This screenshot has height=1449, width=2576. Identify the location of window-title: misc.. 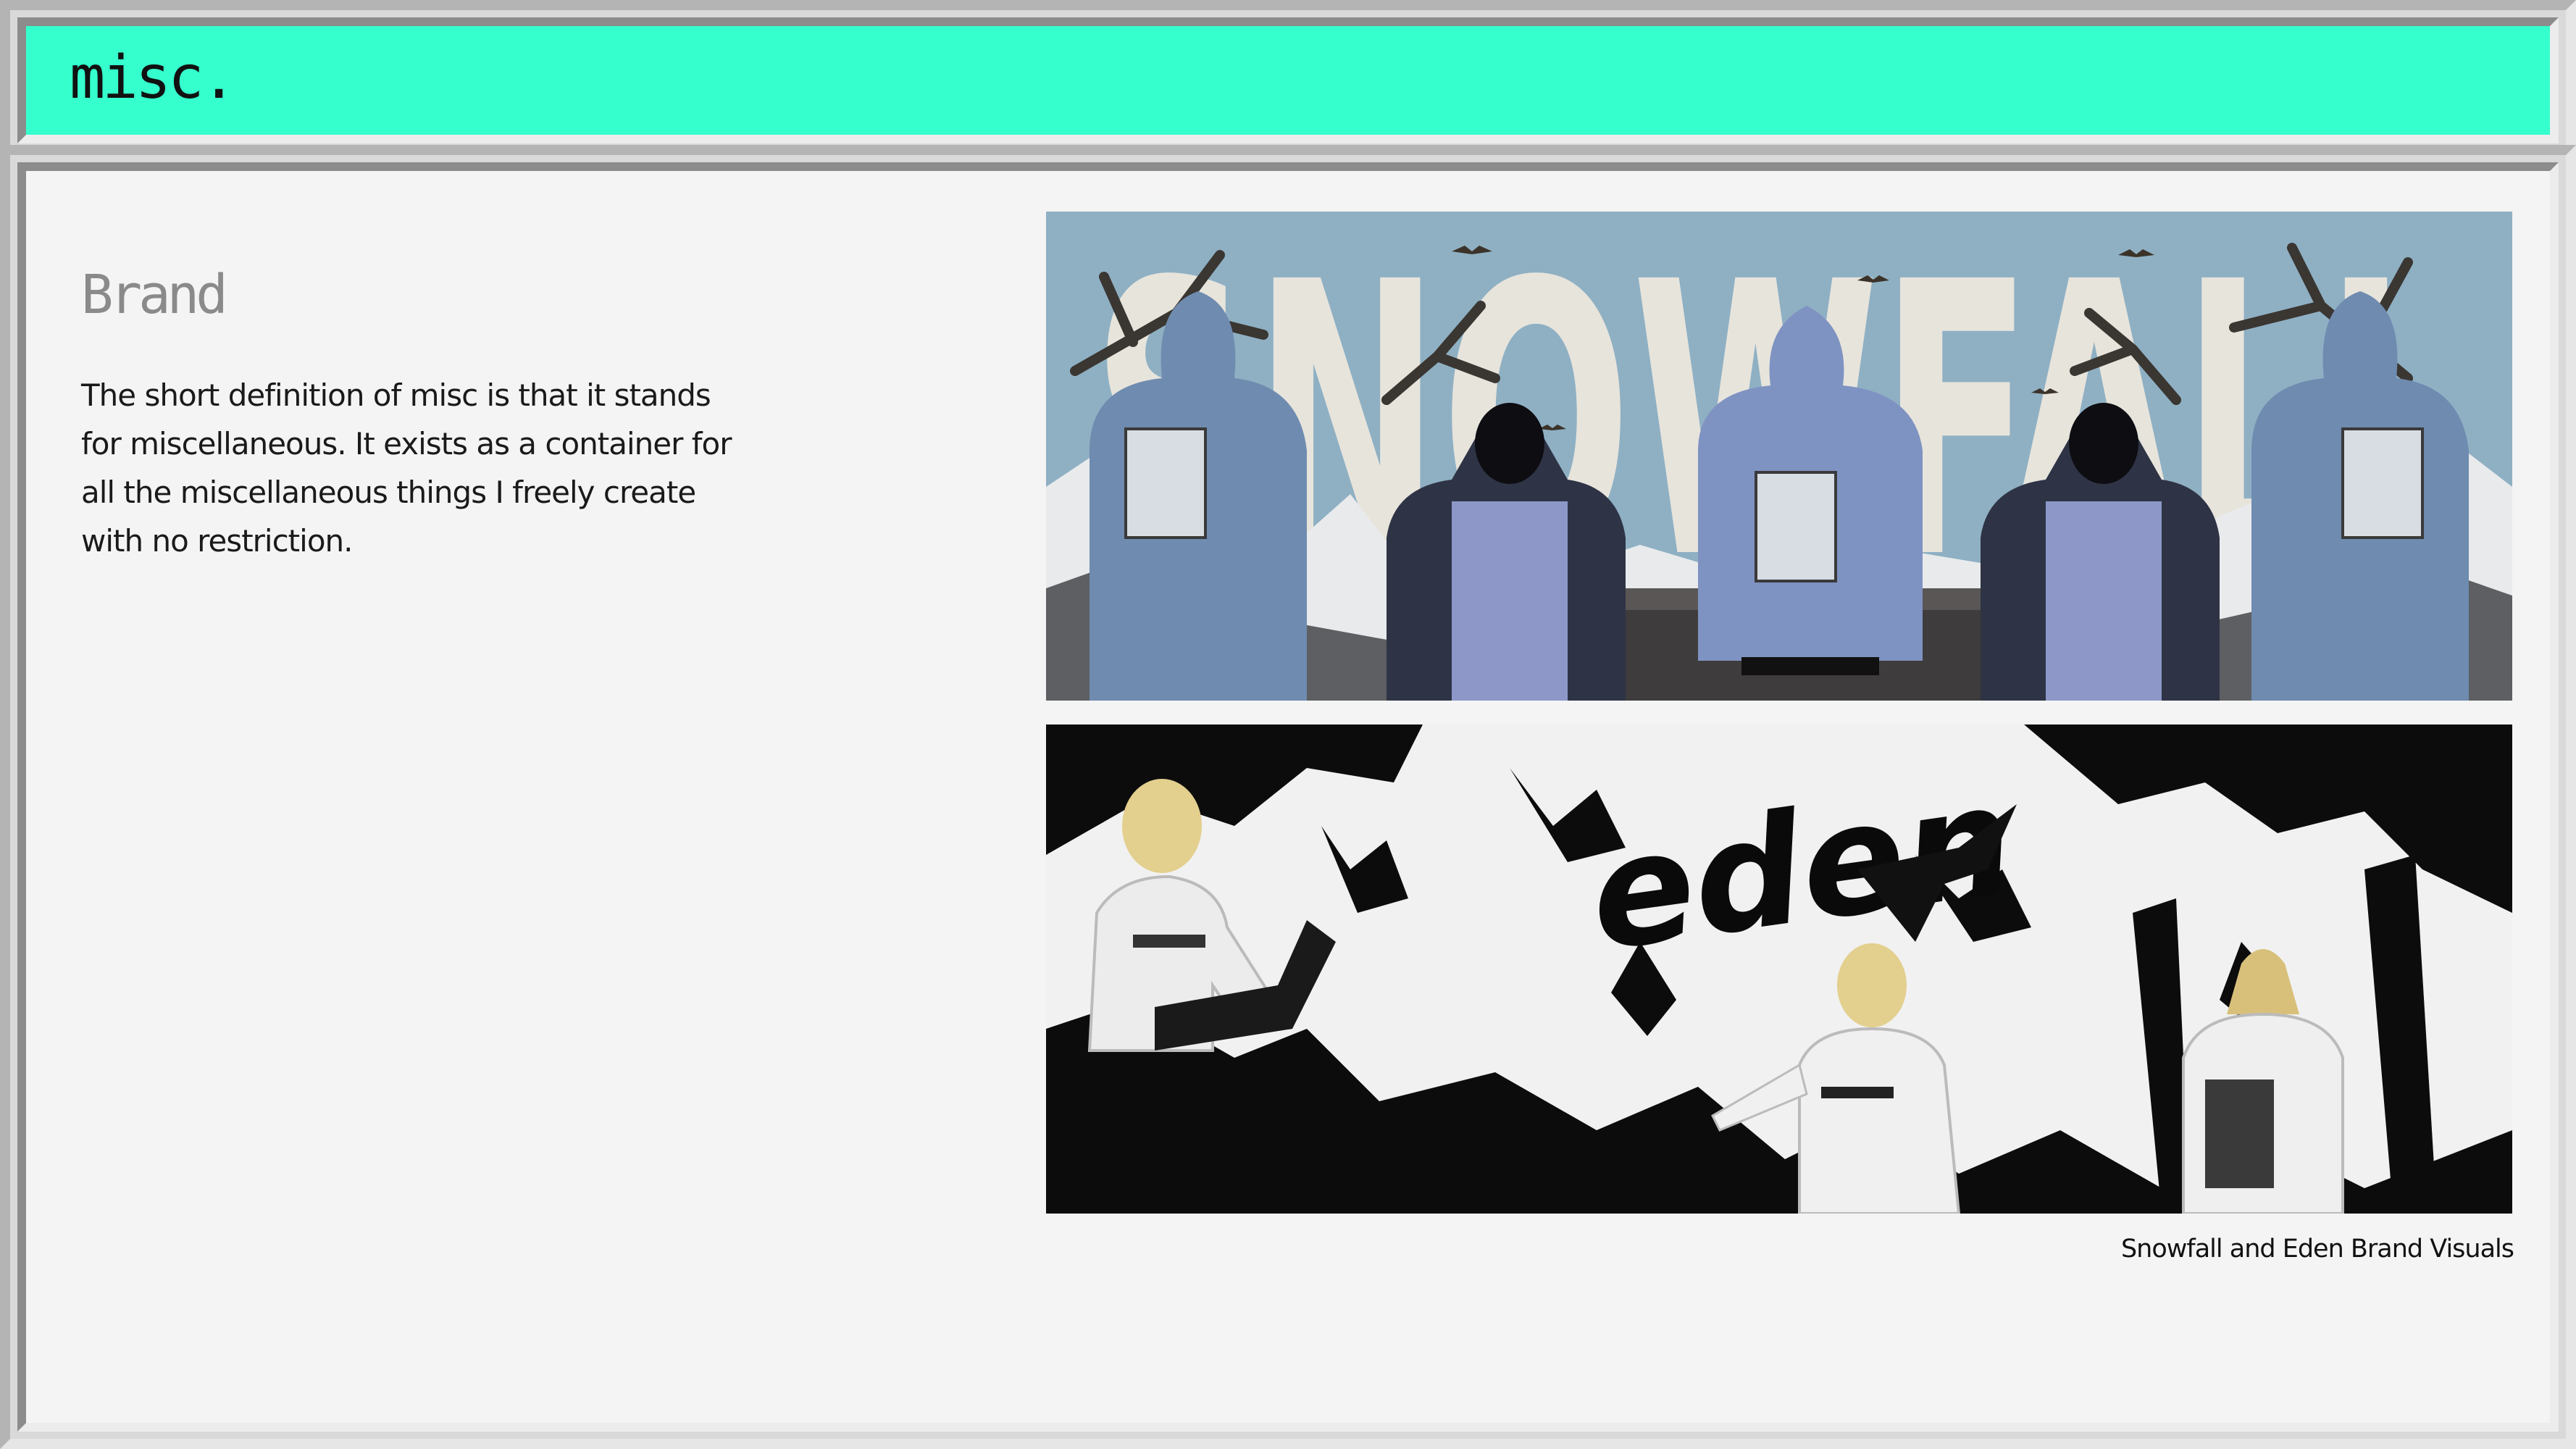
(153, 77).